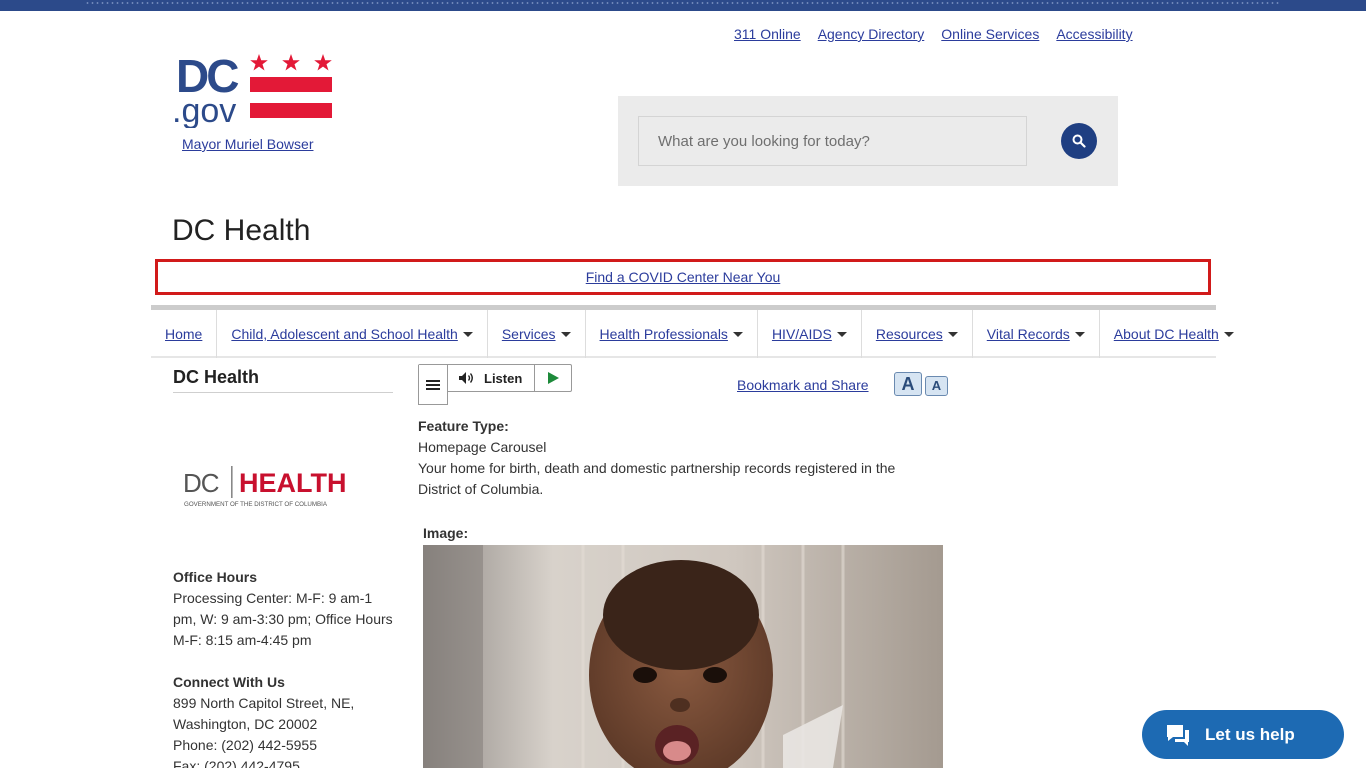 The image size is (1366, 768). I want to click on covid-center-link: Find a COVID Center Near You, so click(683, 277).